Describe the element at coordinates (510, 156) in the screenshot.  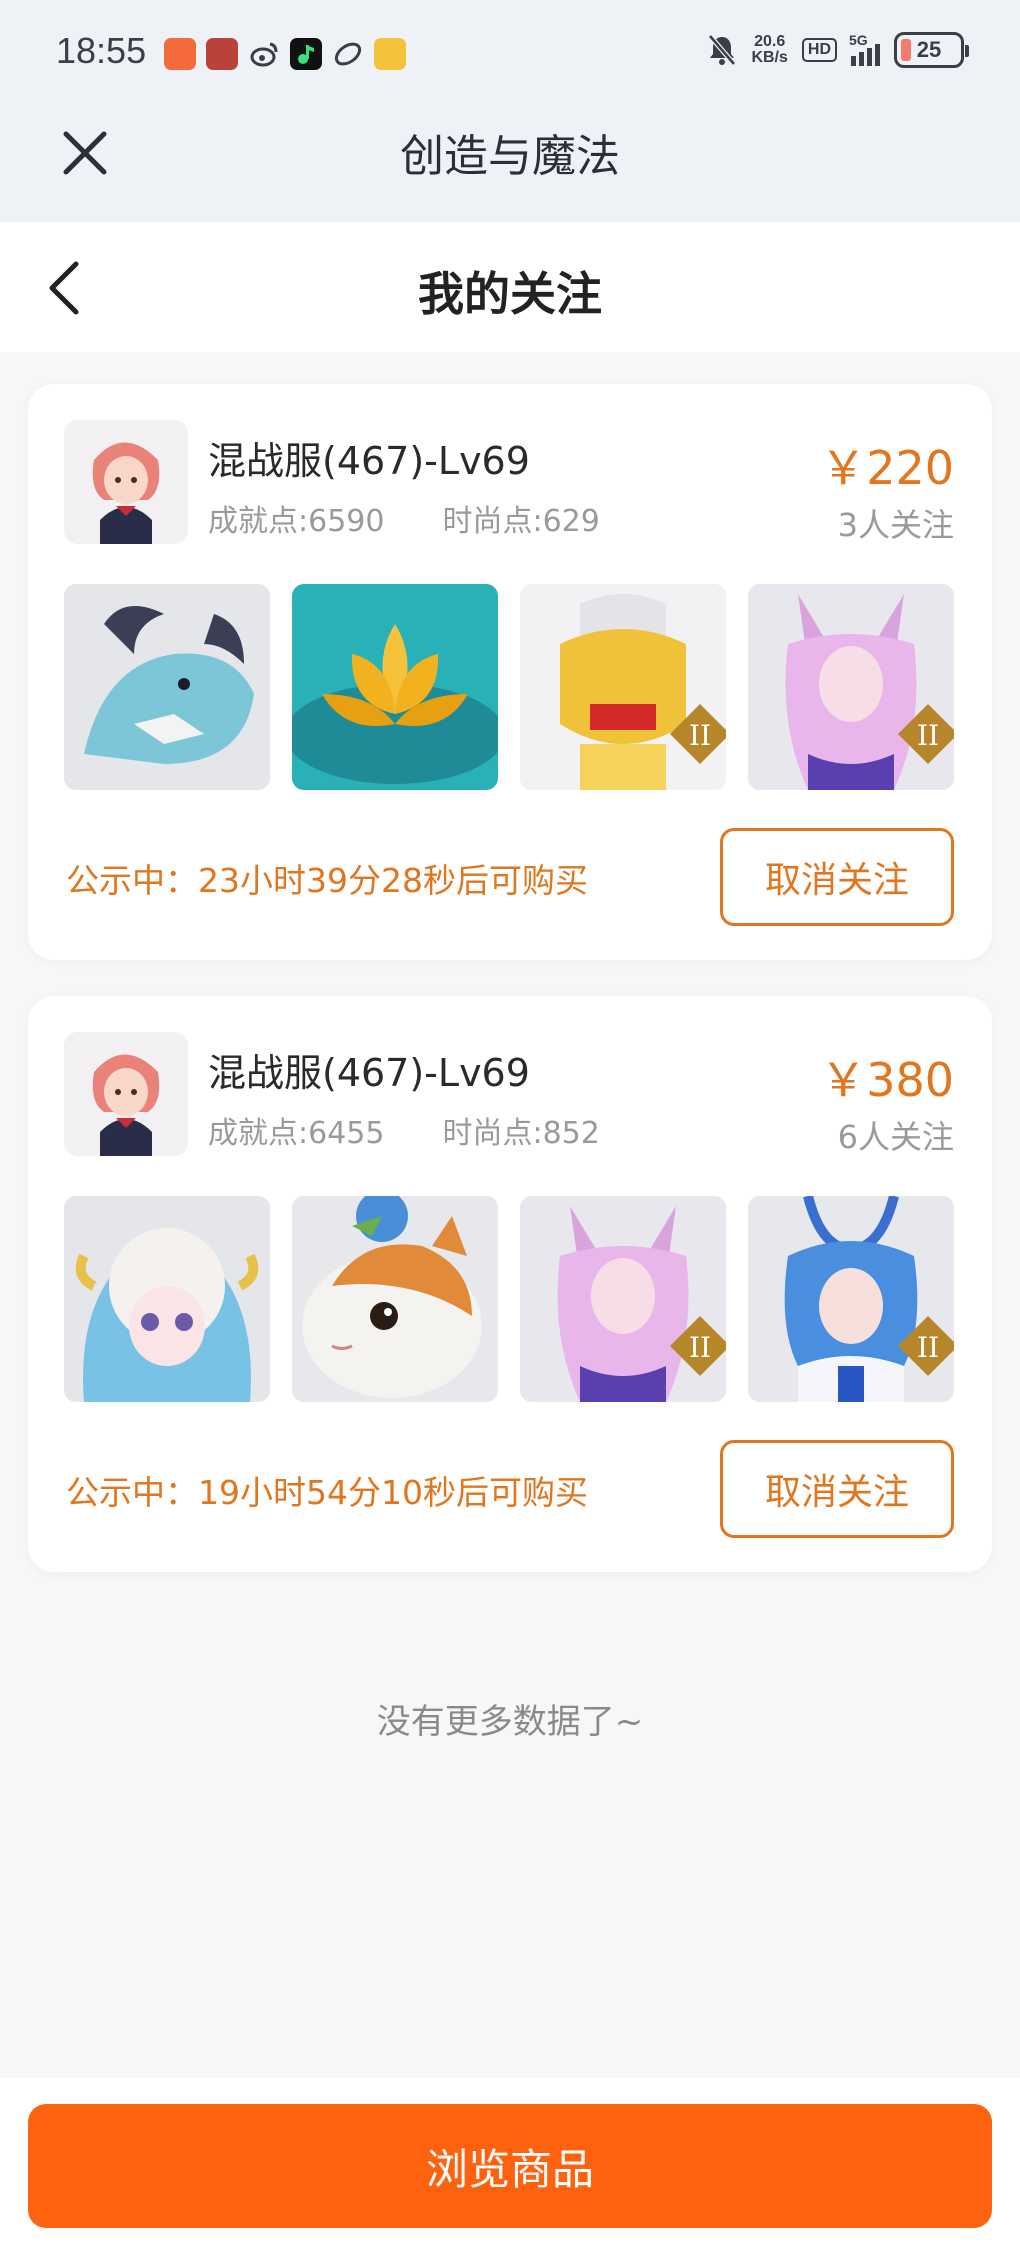
I see `app-title: 创造与魔法` at that location.